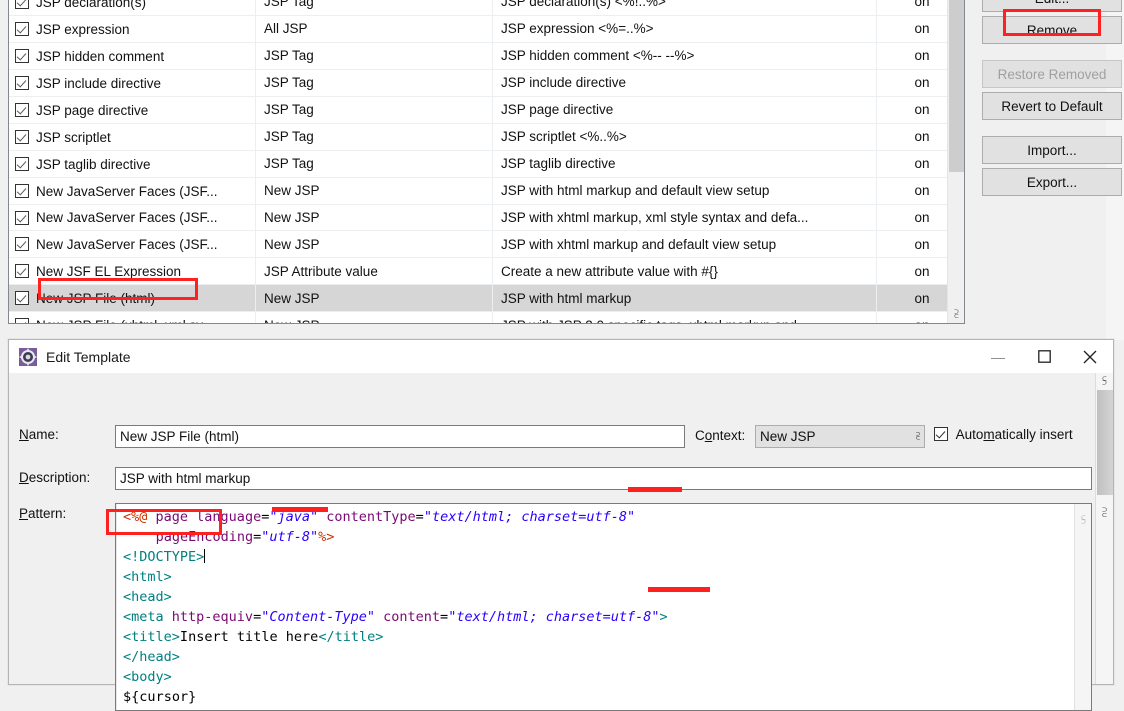 The width and height of the screenshot is (1124, 711). What do you see at coordinates (109, 272) in the screenshot?
I see `template-name-label: New JSF EL Expression` at bounding box center [109, 272].